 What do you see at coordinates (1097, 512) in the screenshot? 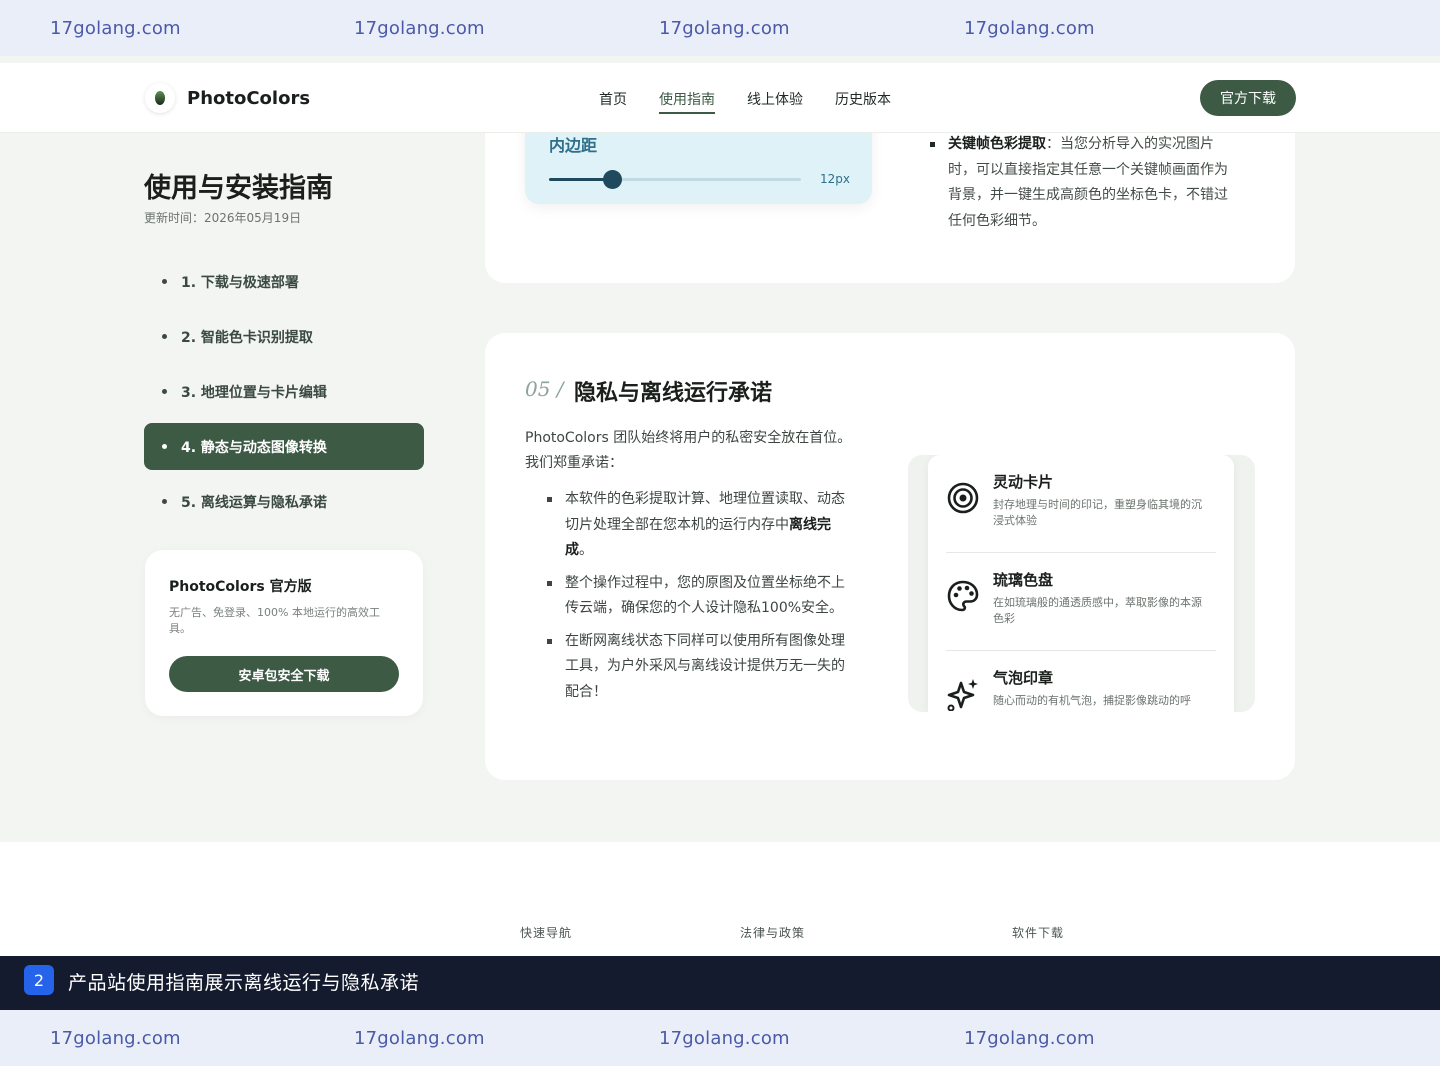
I see `feature-desc: 封存地理与时间的印记，重塑身临其境的沉浸式体验` at bounding box center [1097, 512].